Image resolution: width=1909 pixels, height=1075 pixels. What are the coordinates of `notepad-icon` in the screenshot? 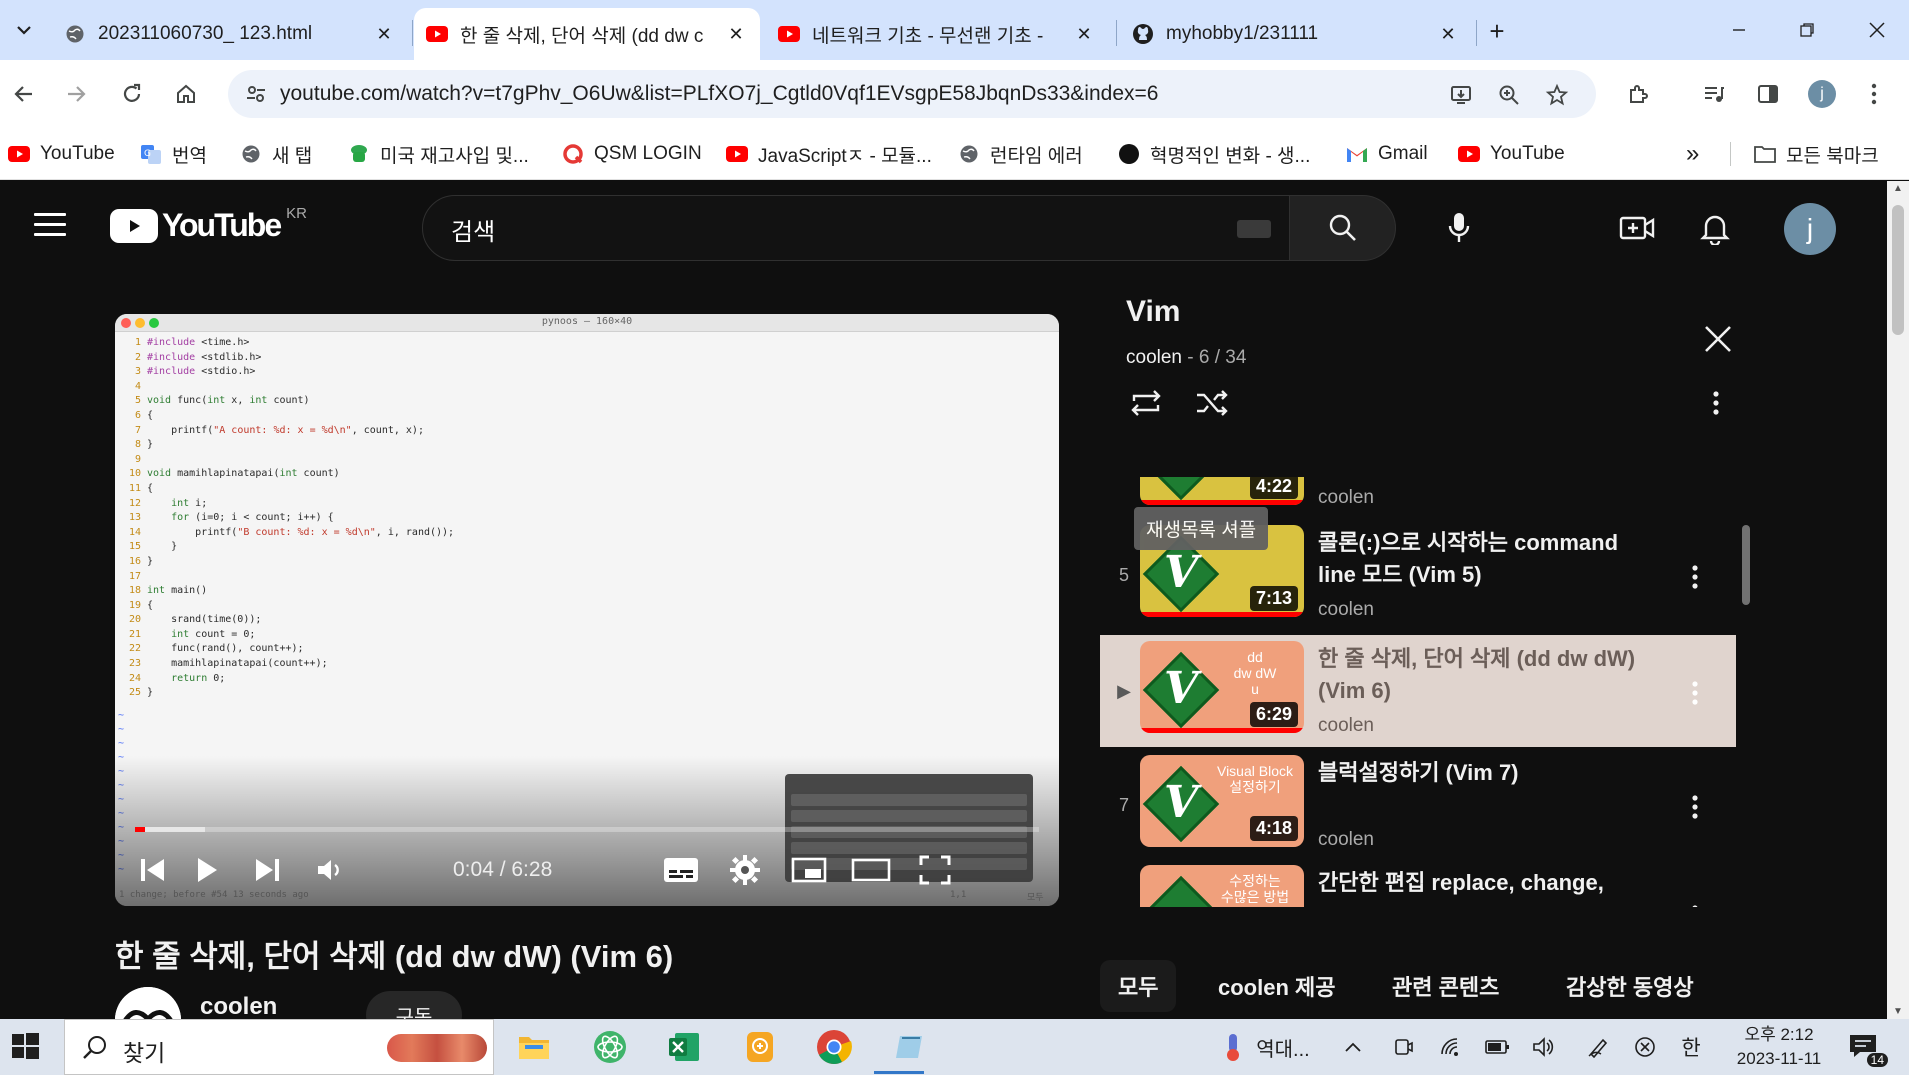 It's located at (910, 1047).